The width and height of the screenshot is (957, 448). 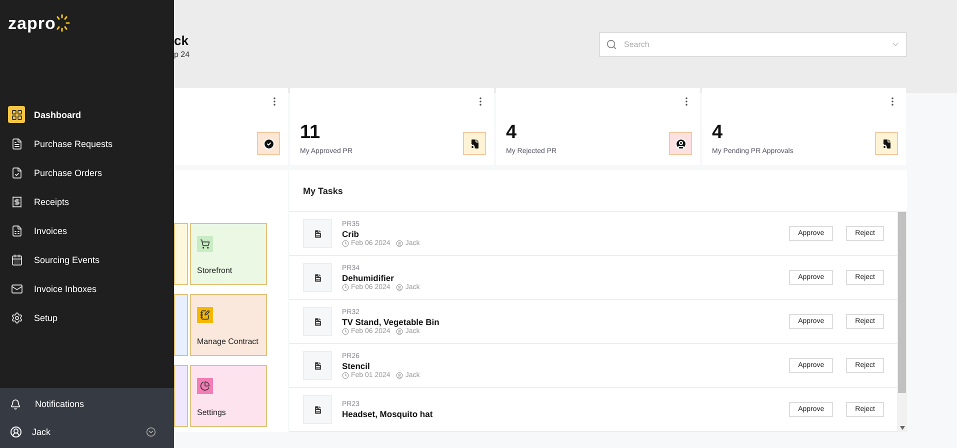 What do you see at coordinates (368, 277) in the screenshot?
I see `task-name: Dehumidifier` at bounding box center [368, 277].